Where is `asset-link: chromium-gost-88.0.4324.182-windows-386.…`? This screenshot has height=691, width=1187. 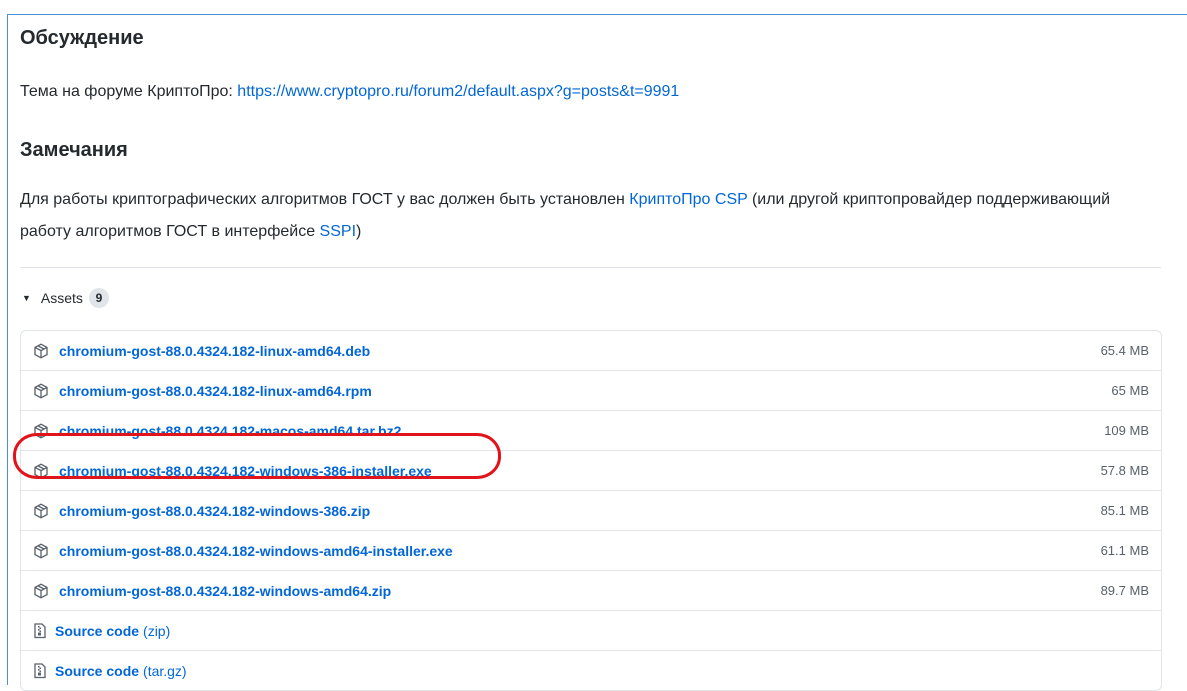
asset-link: chromium-gost-88.0.4324.182-windows-386.… is located at coordinates (214, 511).